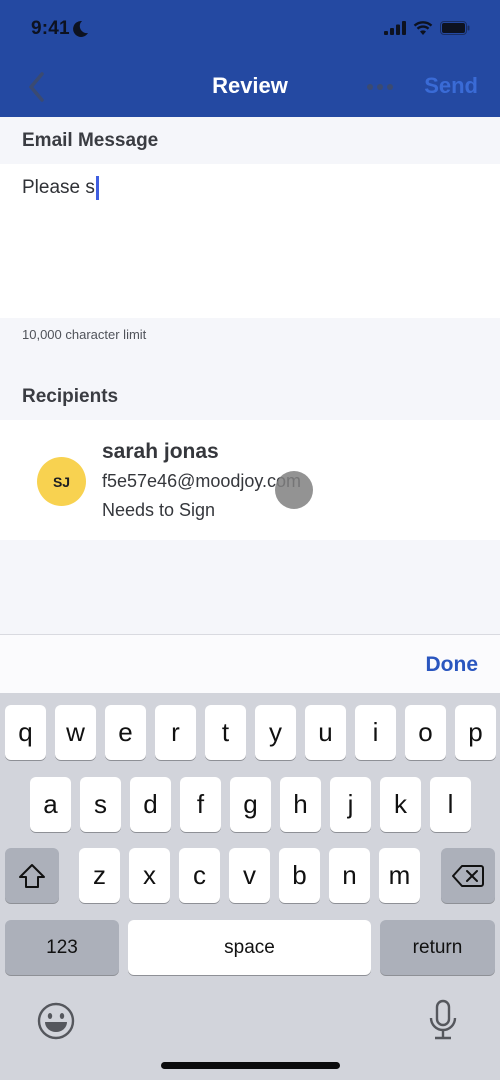 This screenshot has height=1080, width=500. Describe the element at coordinates (349, 875) in the screenshot. I see `key-n: n` at that location.